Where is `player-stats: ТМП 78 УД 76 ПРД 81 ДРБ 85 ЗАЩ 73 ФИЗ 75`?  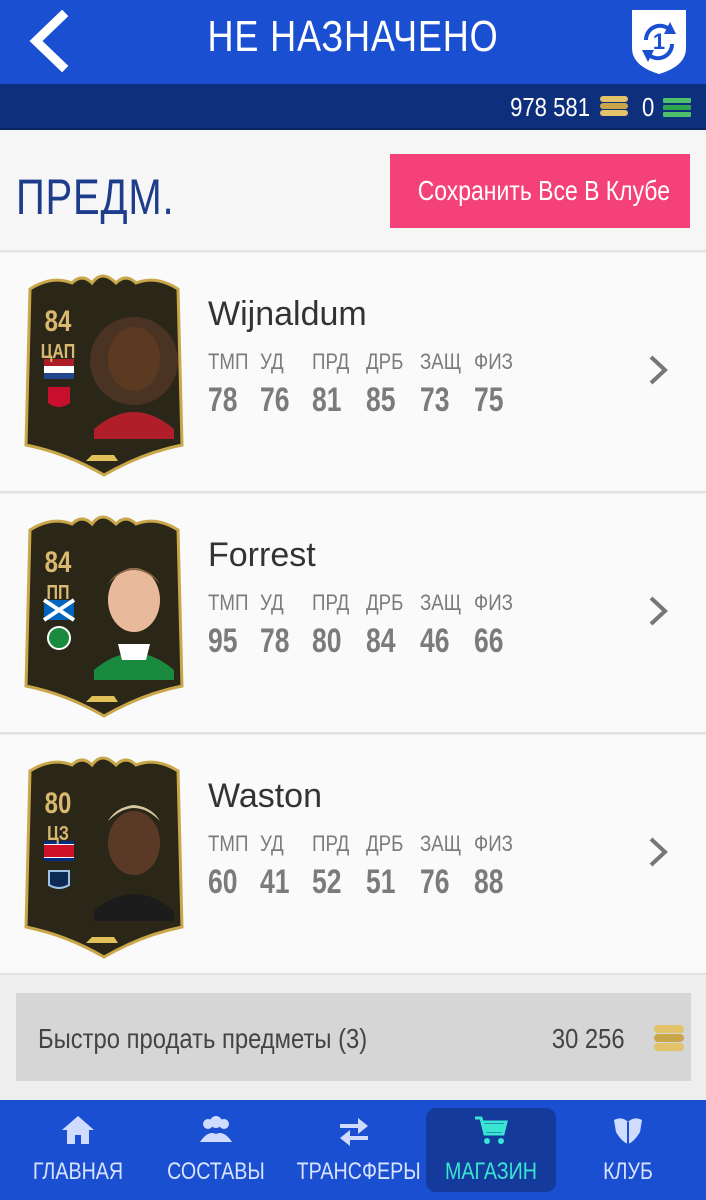 player-stats: ТМП 78 УД 76 ПРД 81 ДРБ 85 ЗАЩ 73 ФИЗ 75 is located at coordinates (367, 384).